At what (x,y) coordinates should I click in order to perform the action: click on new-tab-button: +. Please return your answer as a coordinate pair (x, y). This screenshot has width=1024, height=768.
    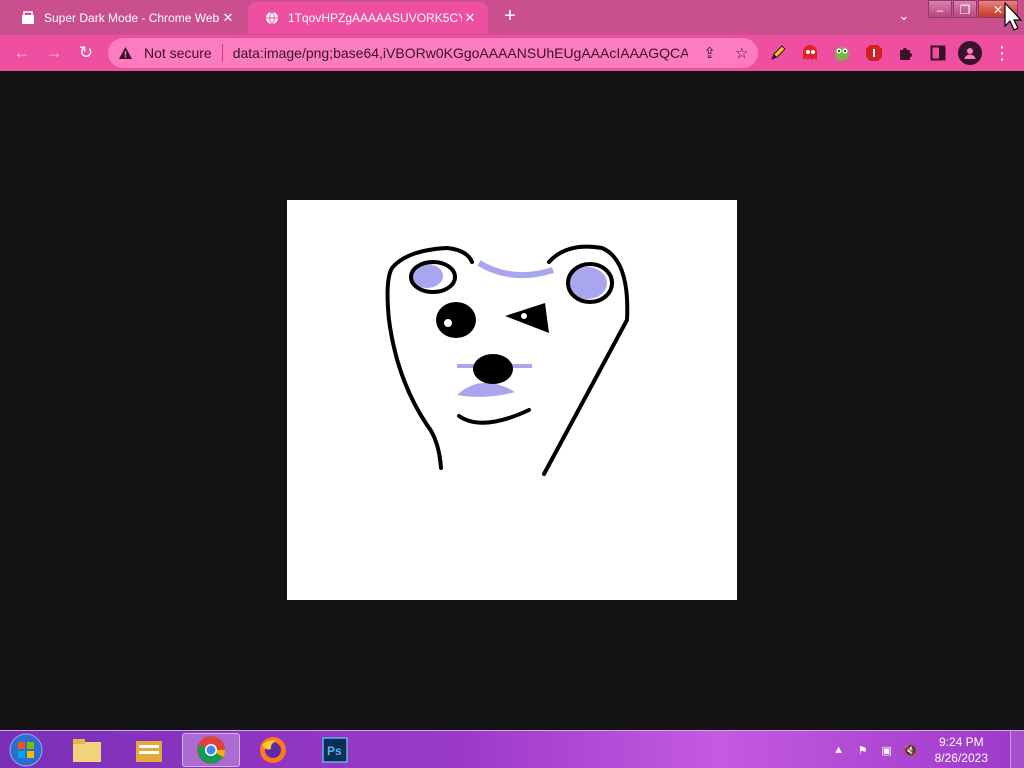
    Looking at the image, I should click on (510, 16).